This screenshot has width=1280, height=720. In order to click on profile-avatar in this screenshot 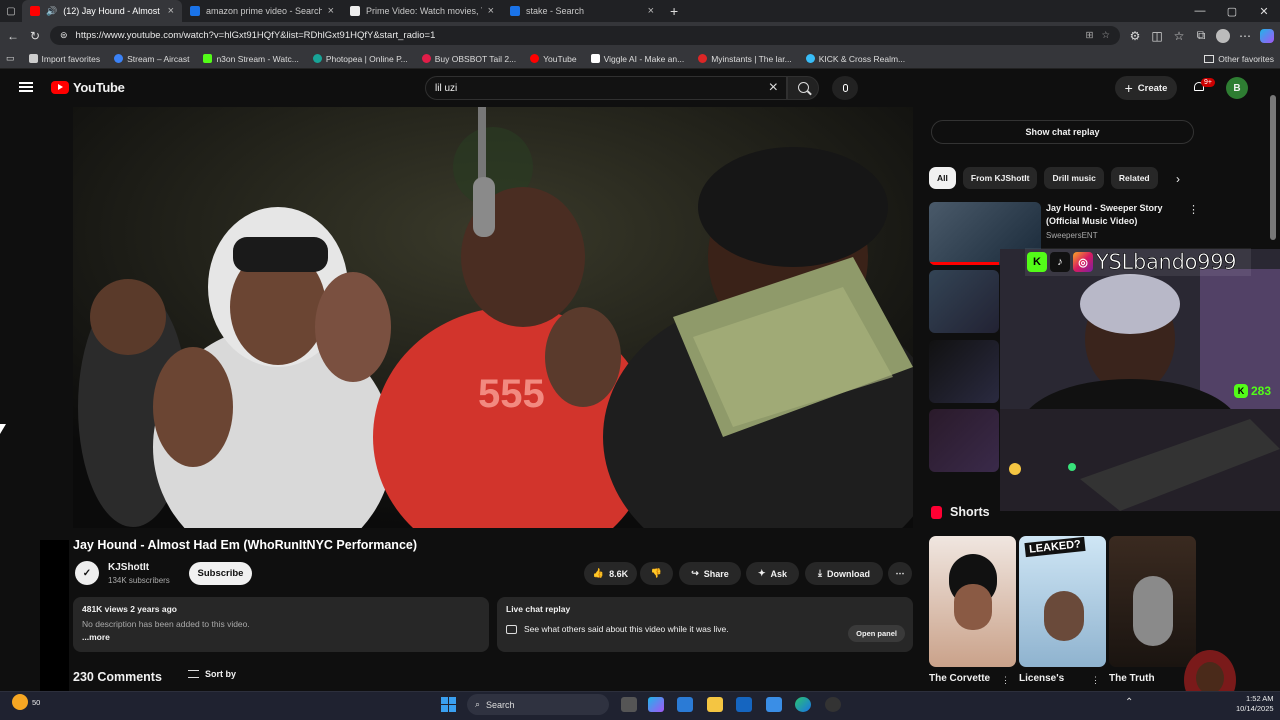, I will do `click(1223, 35)`.